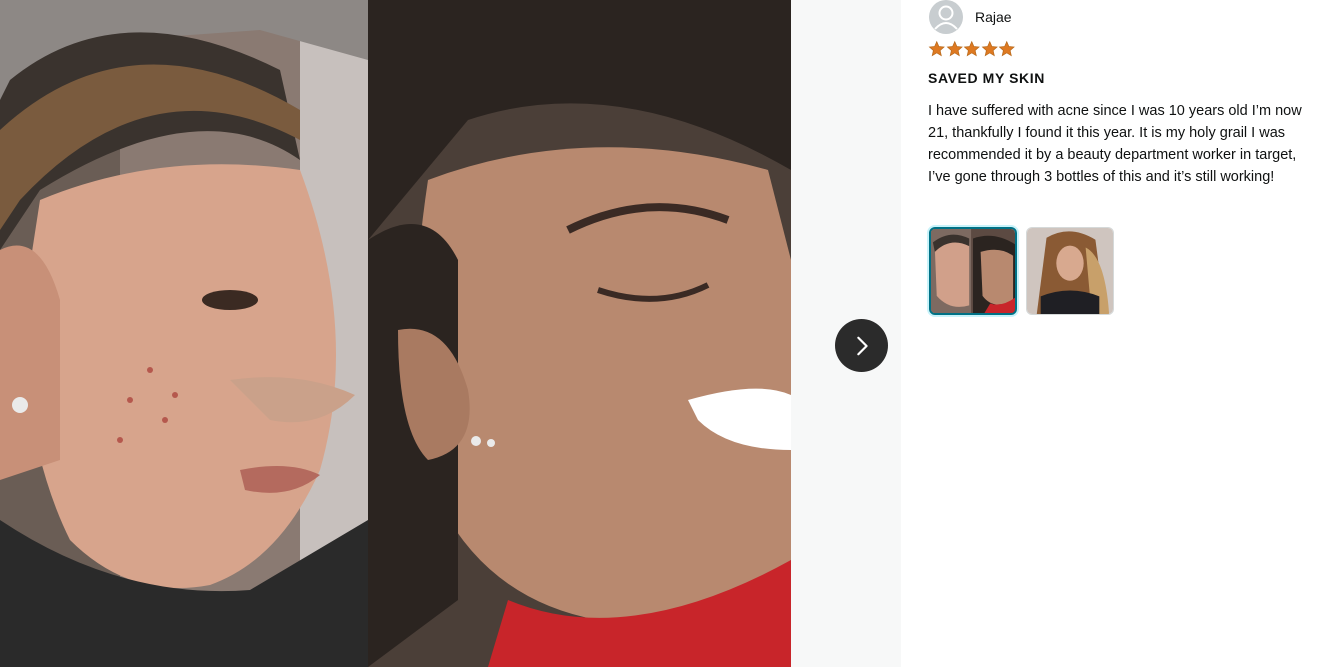 This screenshot has height=667, width=1331. What do you see at coordinates (993, 17) in the screenshot?
I see `reviewer-name: Rajae` at bounding box center [993, 17].